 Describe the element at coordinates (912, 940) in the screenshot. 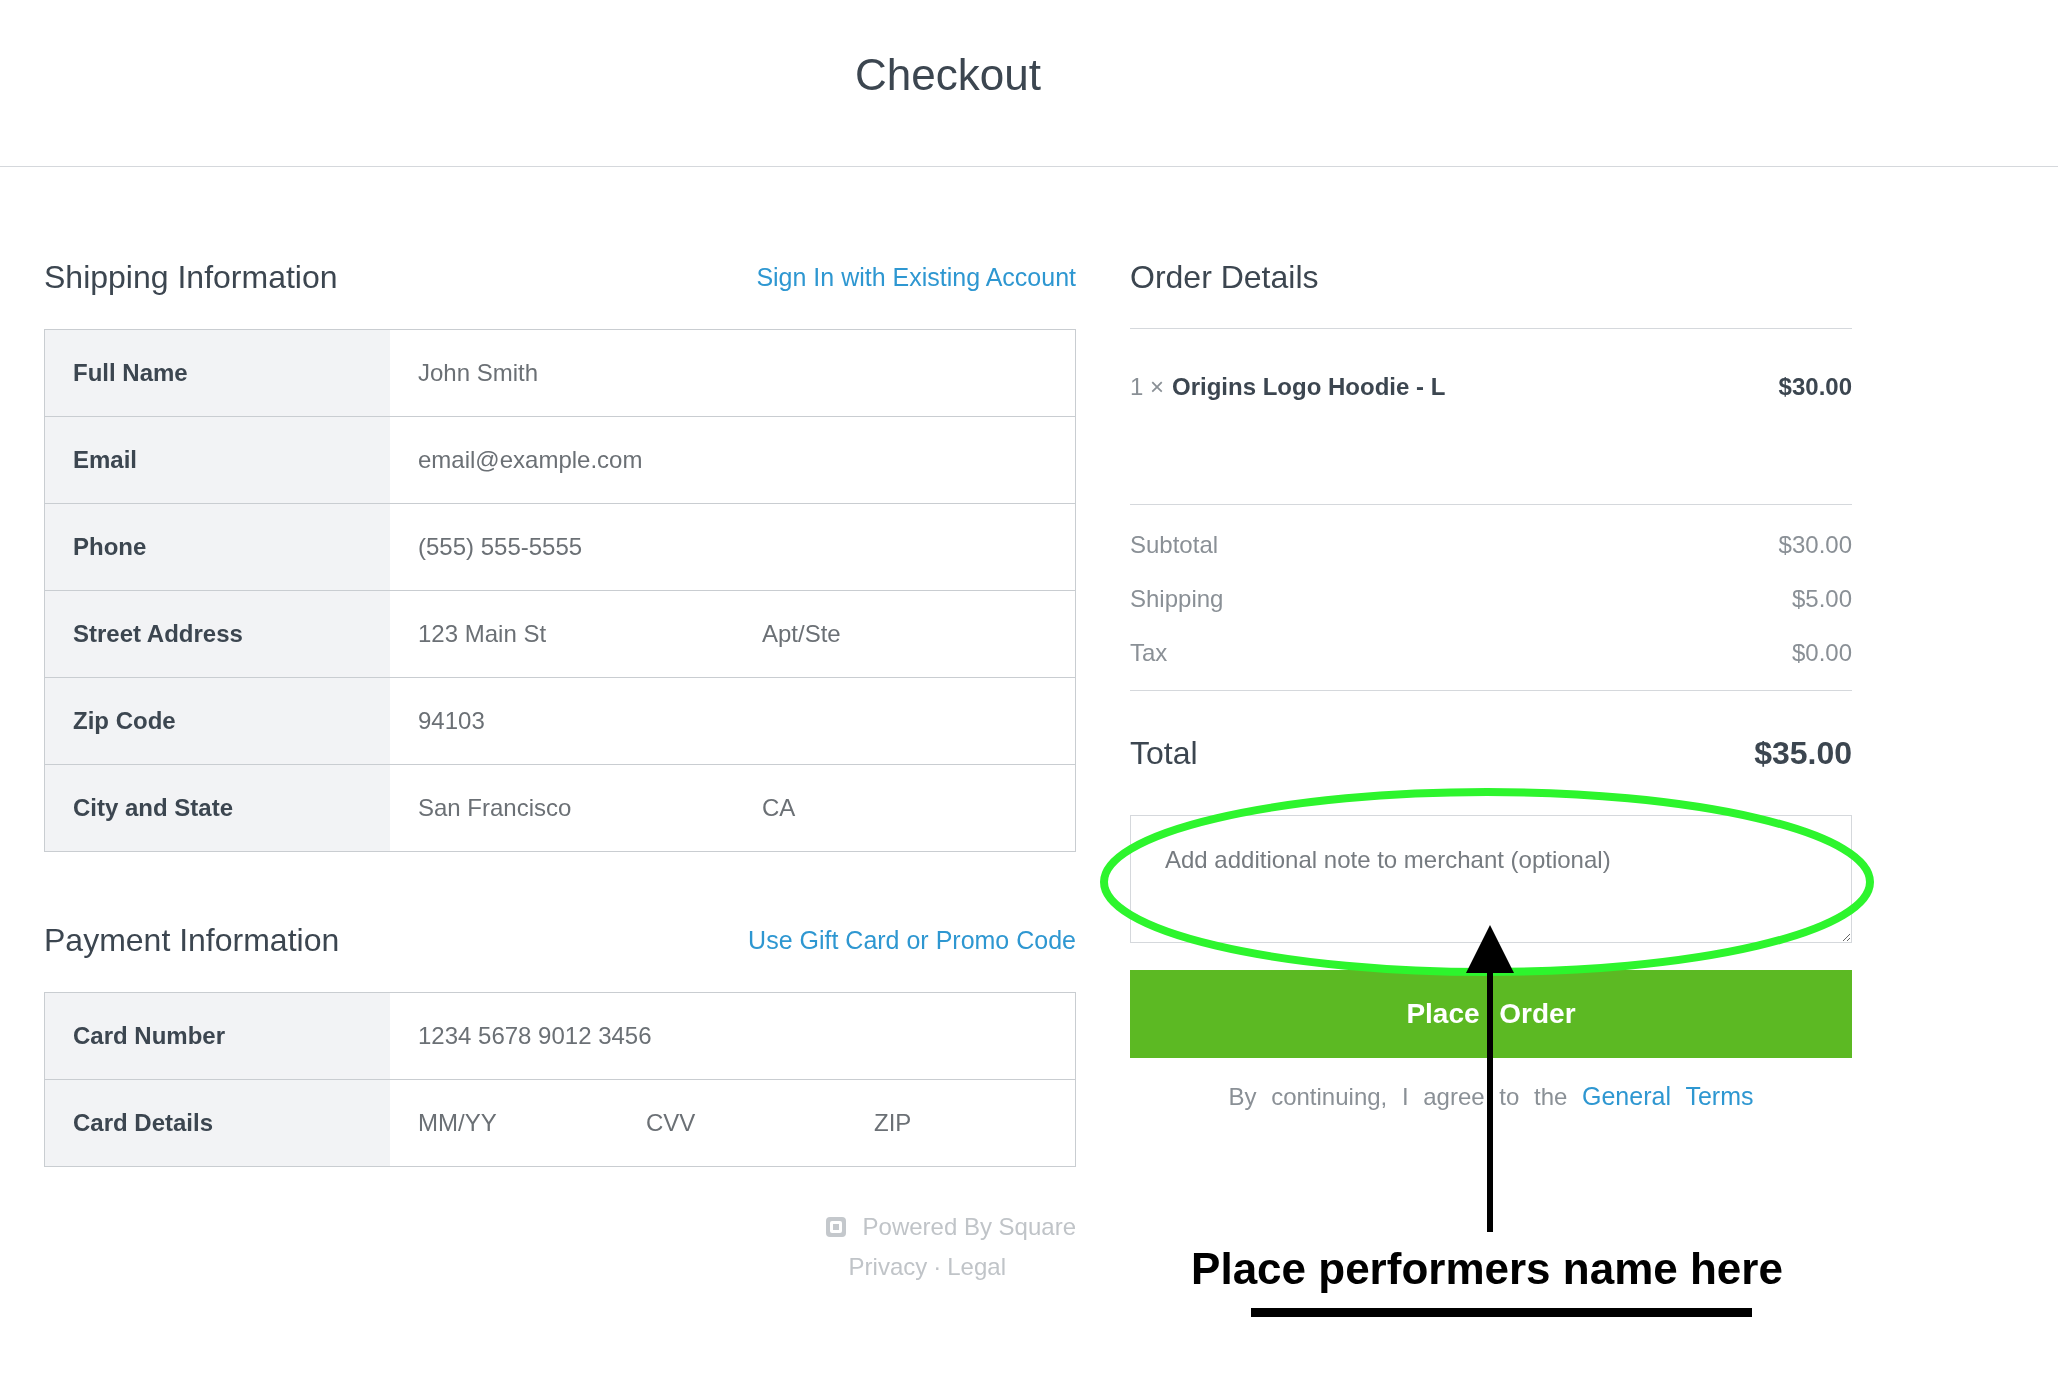

I see `section-link: Use Gift Card or Promo Code` at that location.